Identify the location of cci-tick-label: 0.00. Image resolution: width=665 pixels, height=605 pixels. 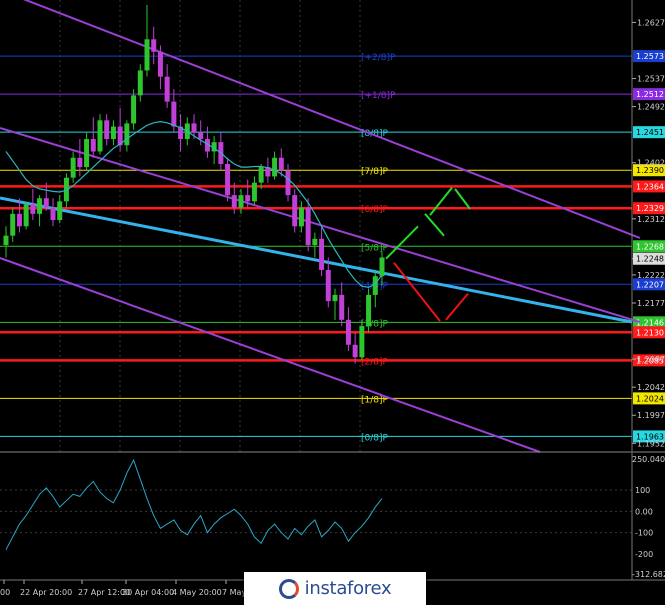
(644, 511).